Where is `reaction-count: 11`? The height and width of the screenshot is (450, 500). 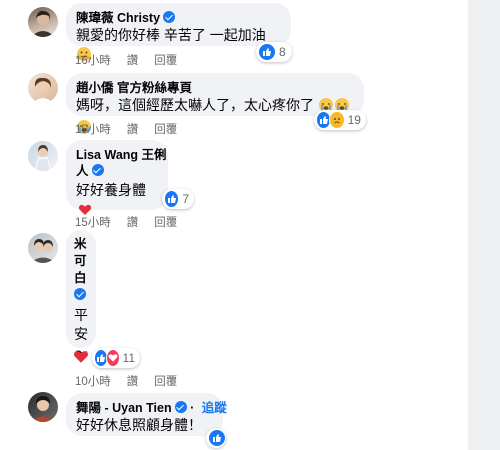 reaction-count: 11 is located at coordinates (128, 358).